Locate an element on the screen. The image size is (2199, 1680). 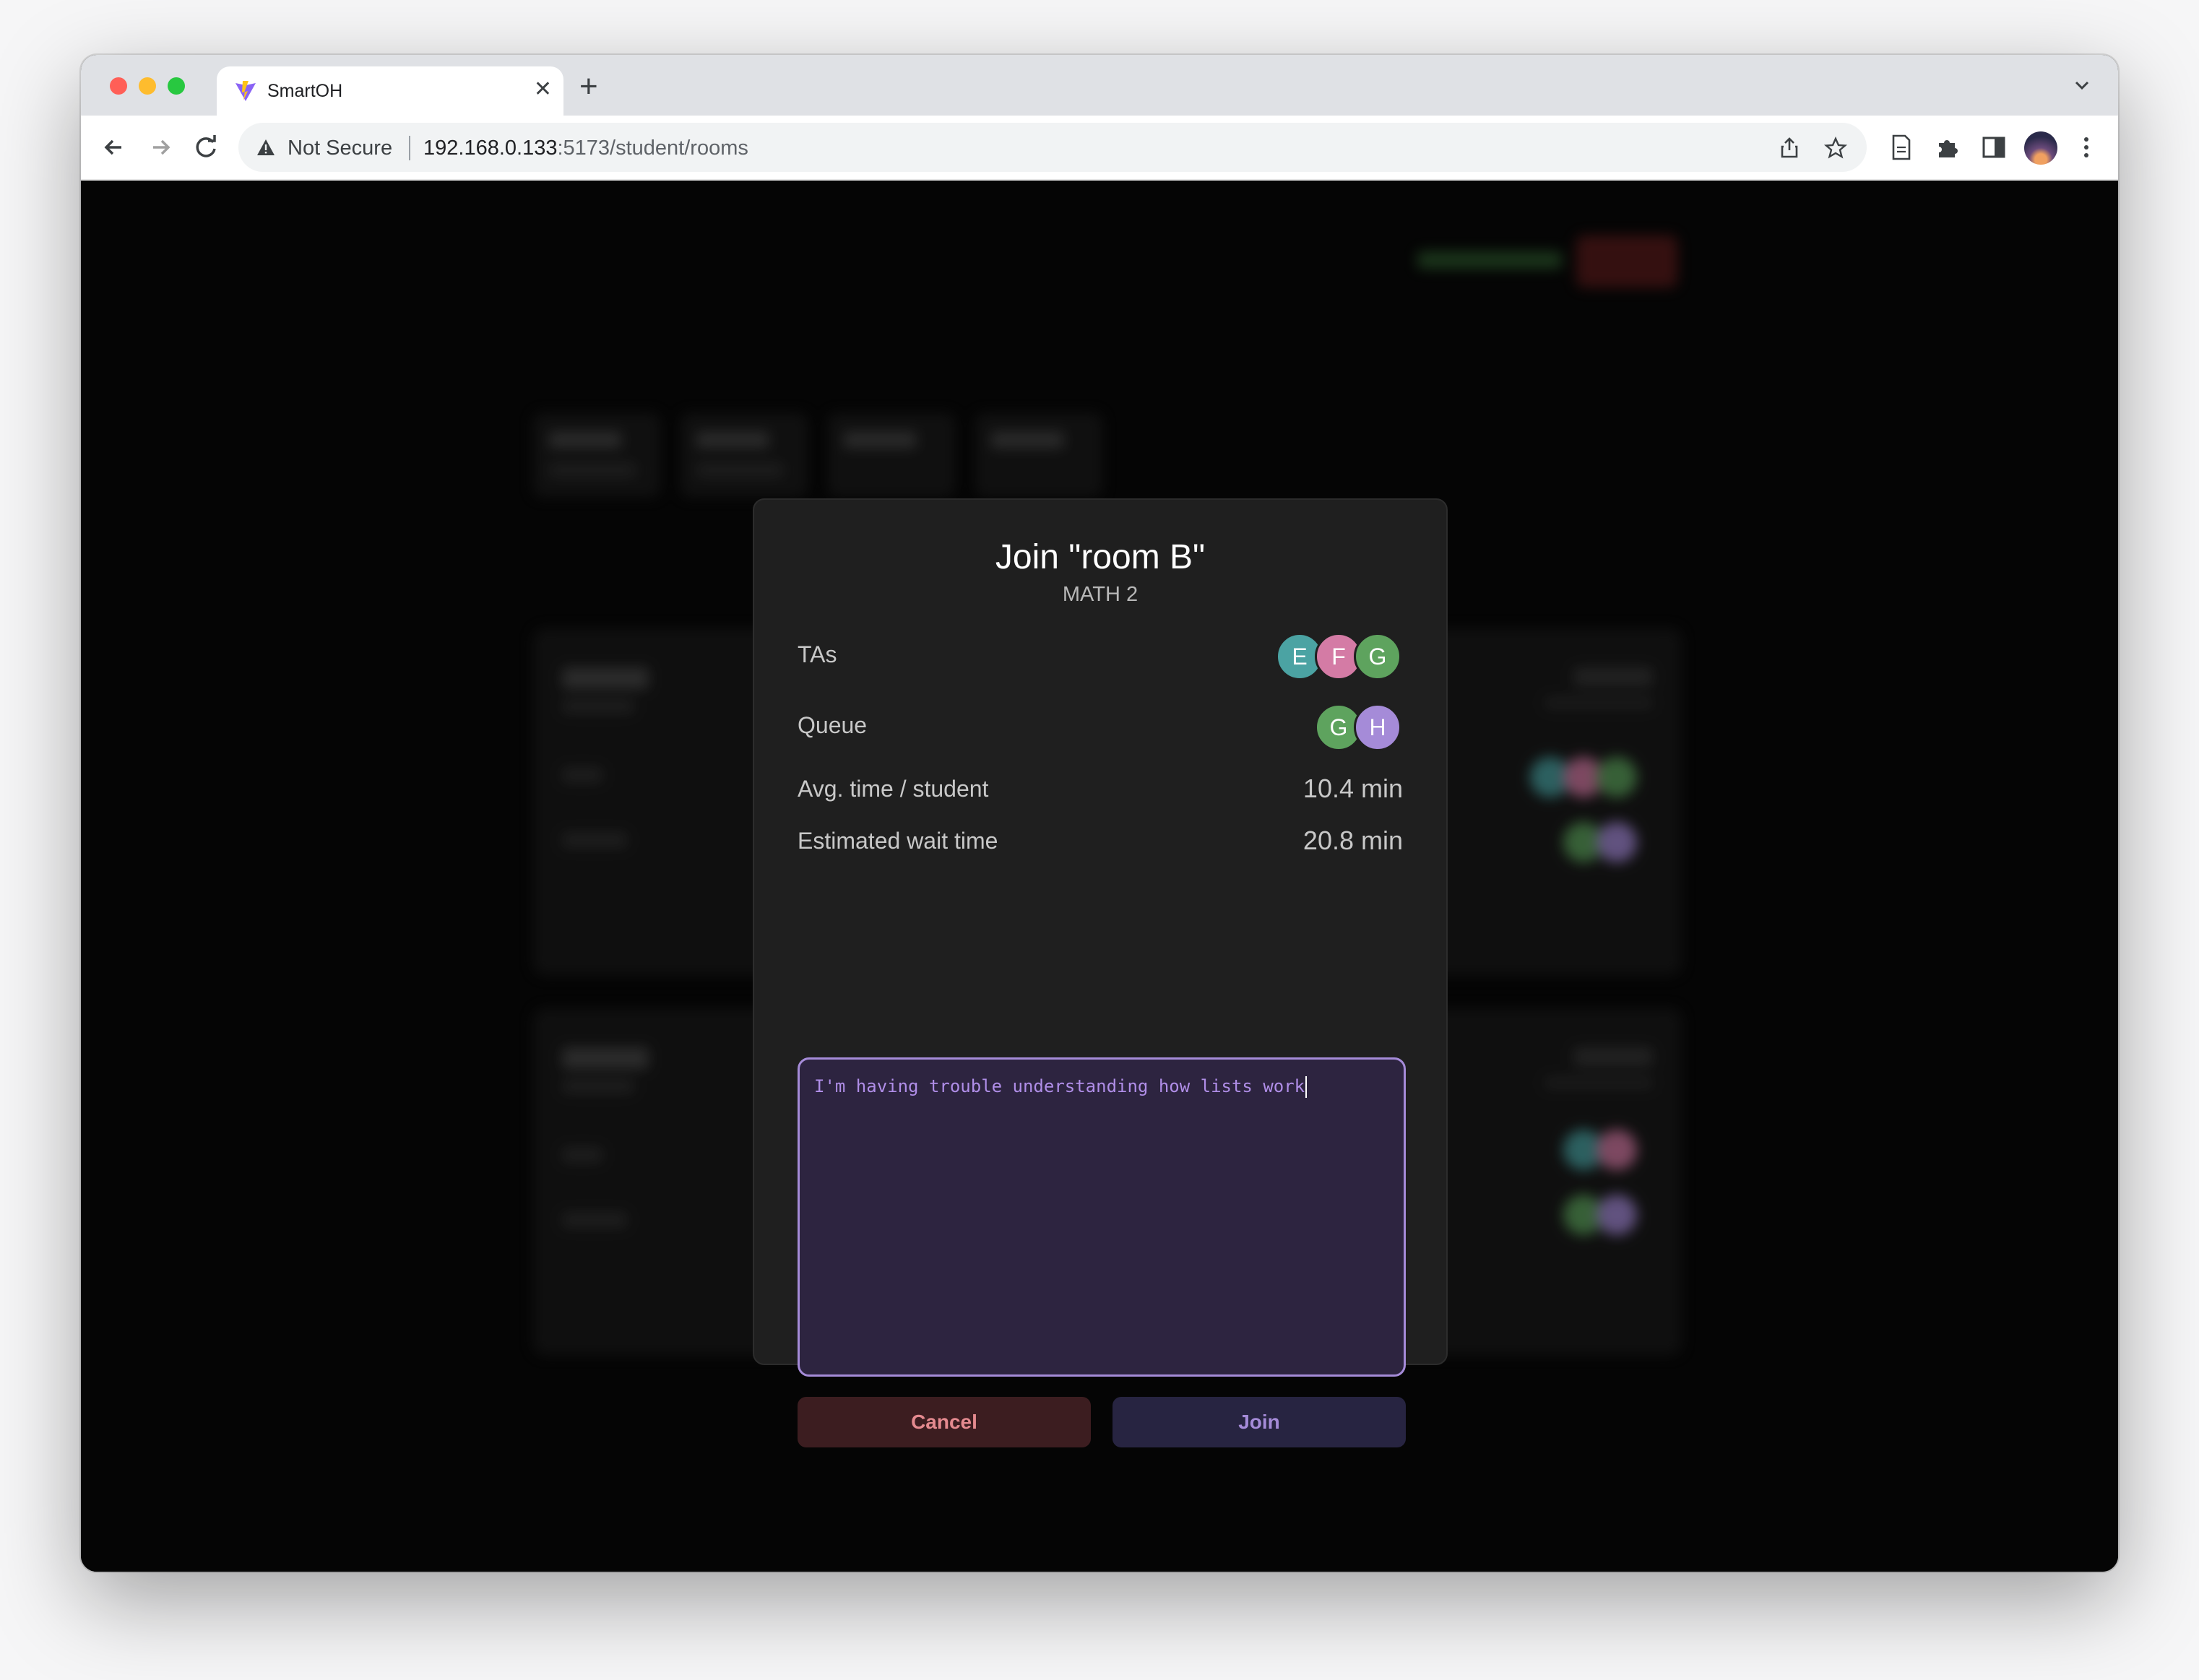
new-tab-icon: + is located at coordinates (589, 86).